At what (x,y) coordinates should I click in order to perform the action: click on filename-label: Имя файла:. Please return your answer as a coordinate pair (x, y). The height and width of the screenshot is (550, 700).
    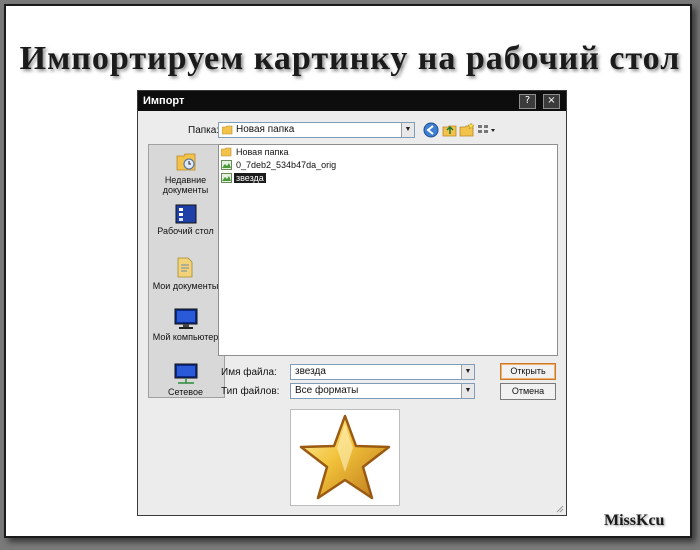
    Looking at the image, I should click on (249, 372).